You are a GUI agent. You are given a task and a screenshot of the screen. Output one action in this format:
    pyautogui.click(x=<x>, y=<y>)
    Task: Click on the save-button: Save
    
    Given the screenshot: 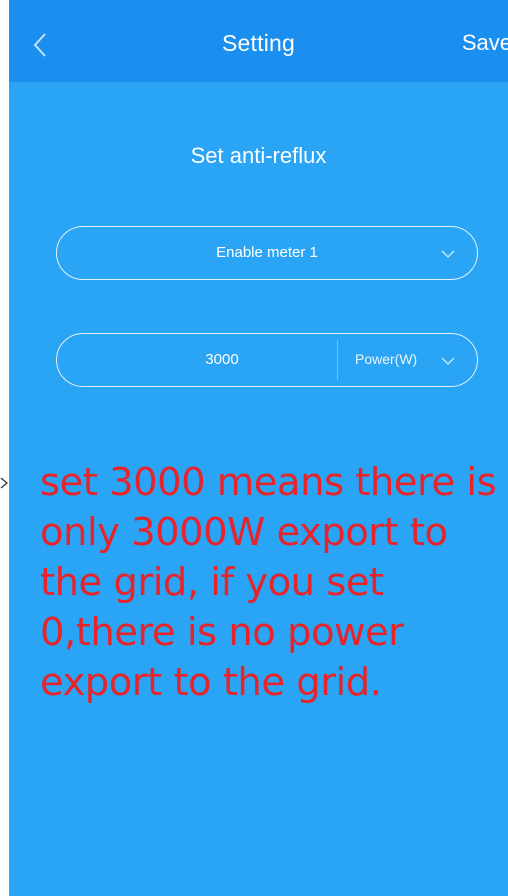 What is the action you would take?
    pyautogui.click(x=485, y=43)
    